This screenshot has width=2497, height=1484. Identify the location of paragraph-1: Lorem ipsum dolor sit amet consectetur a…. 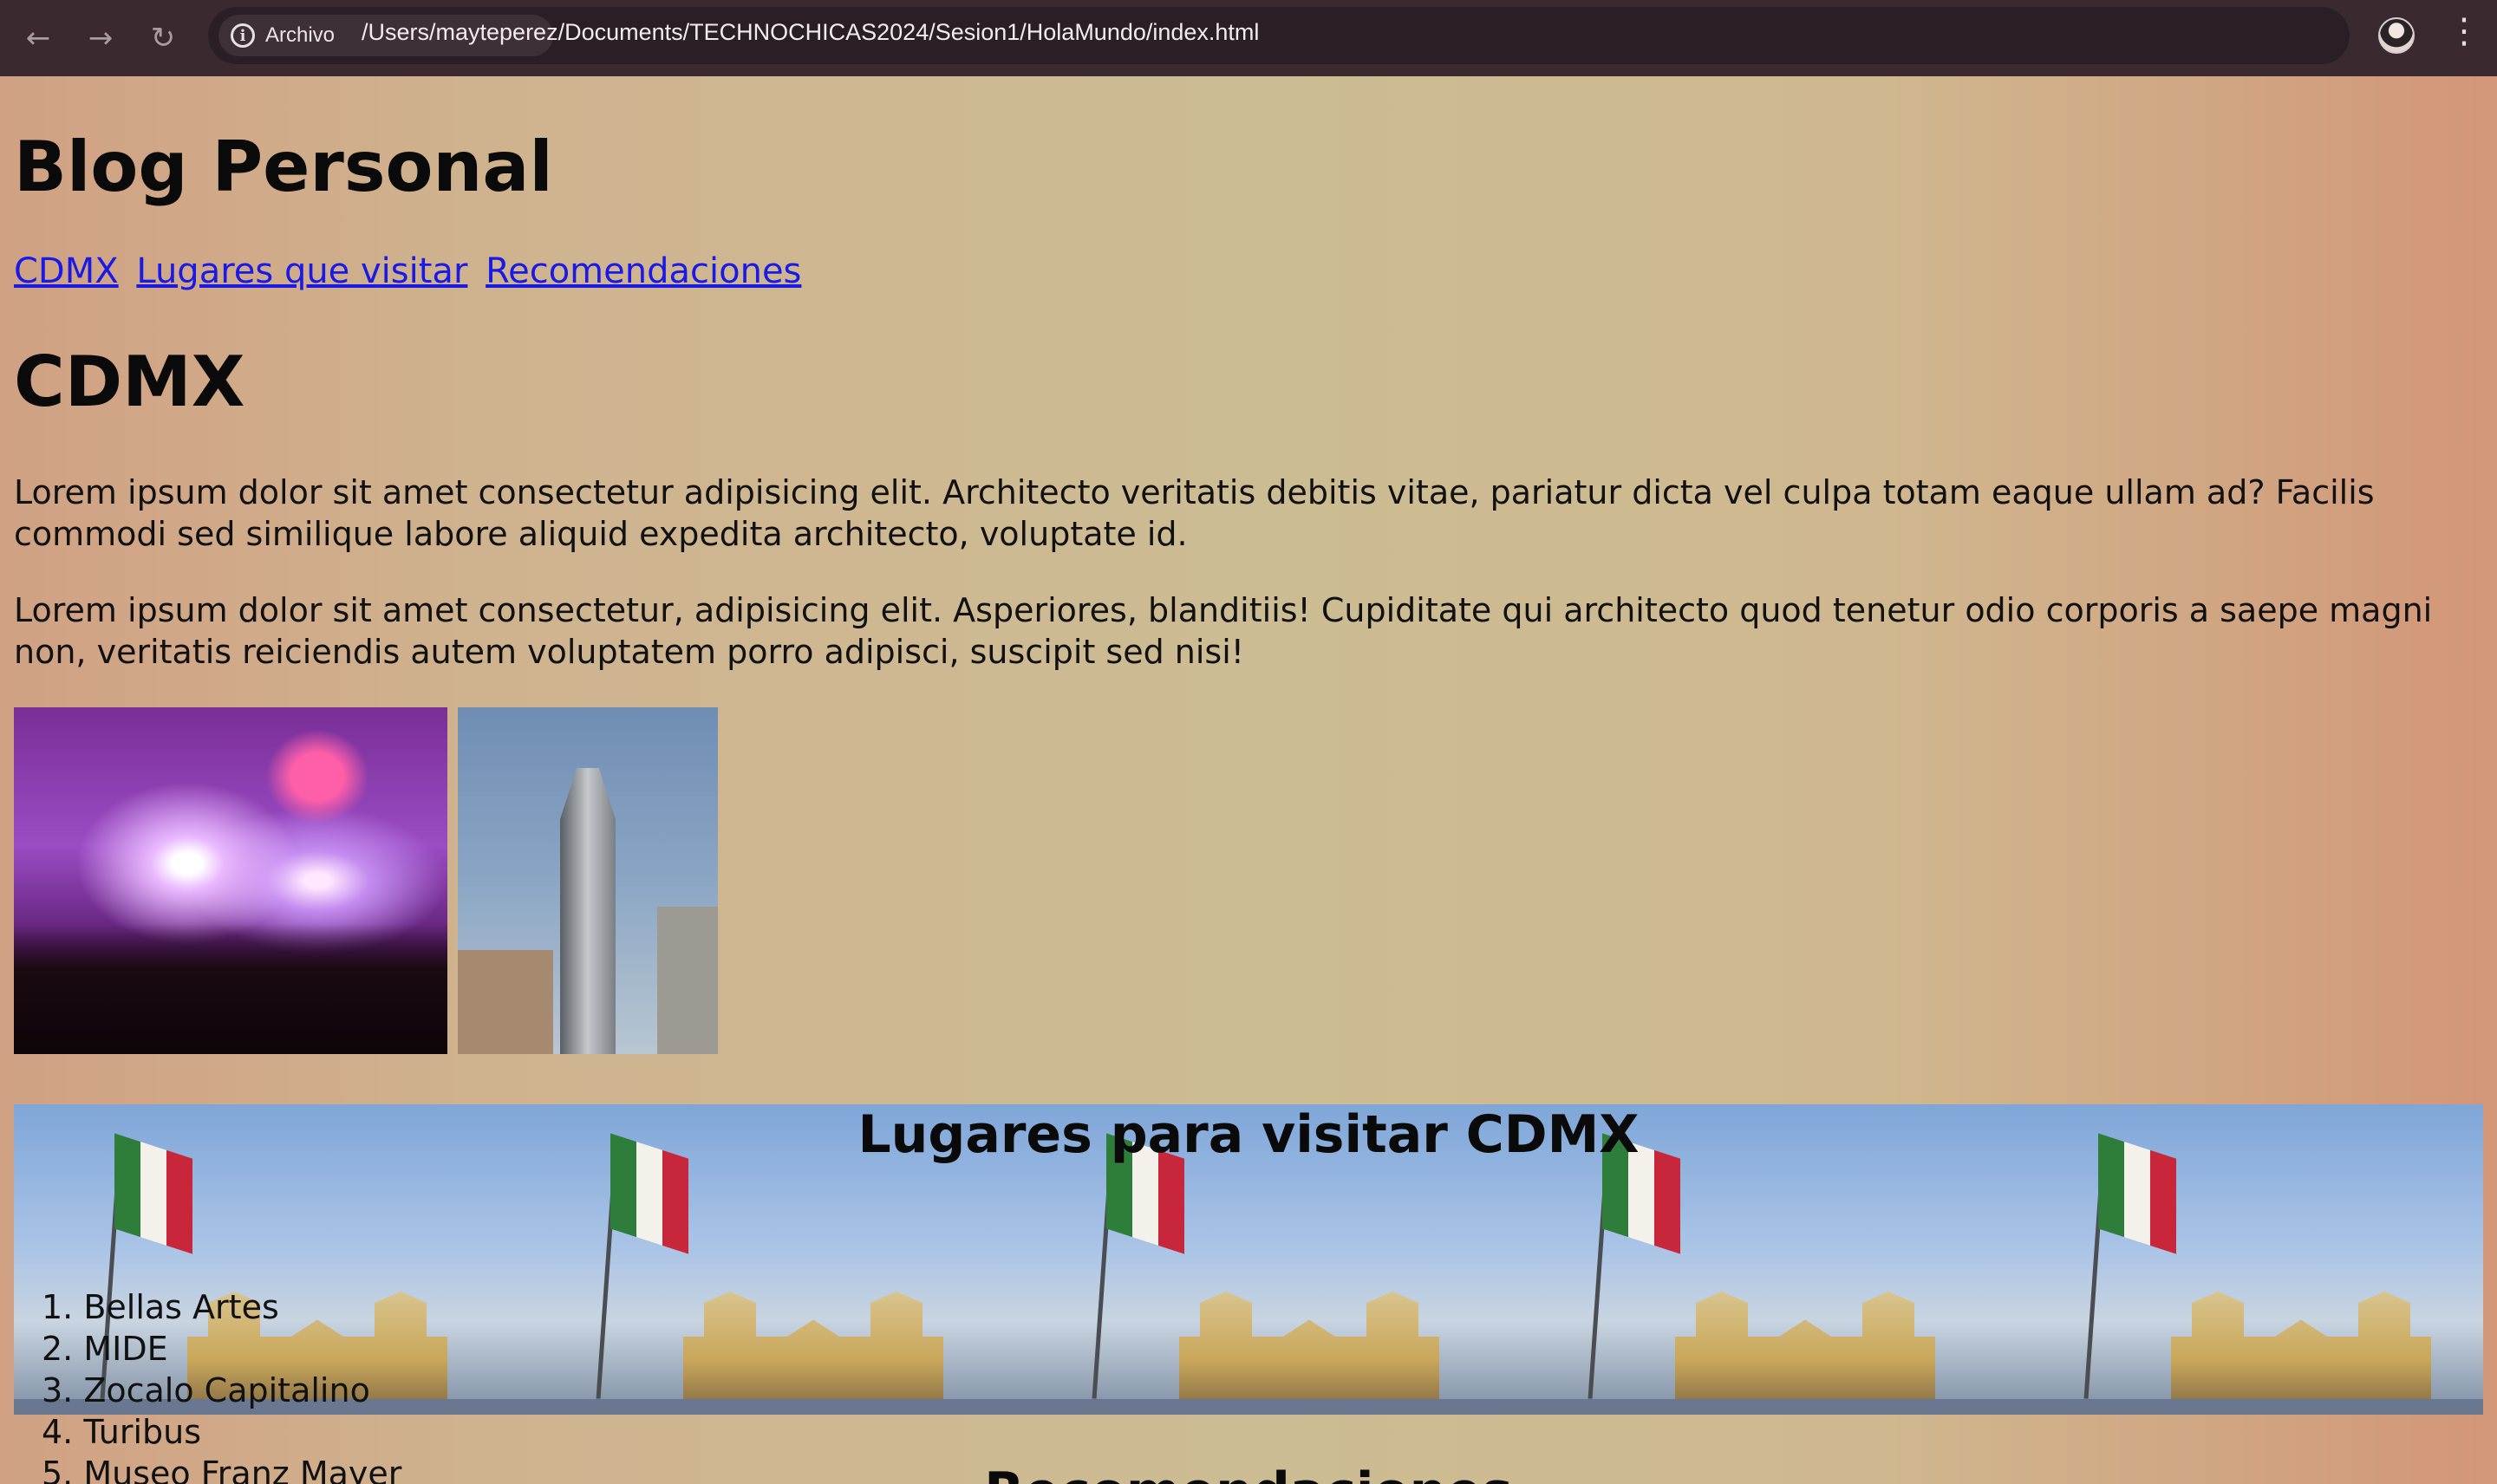
(1194, 513).